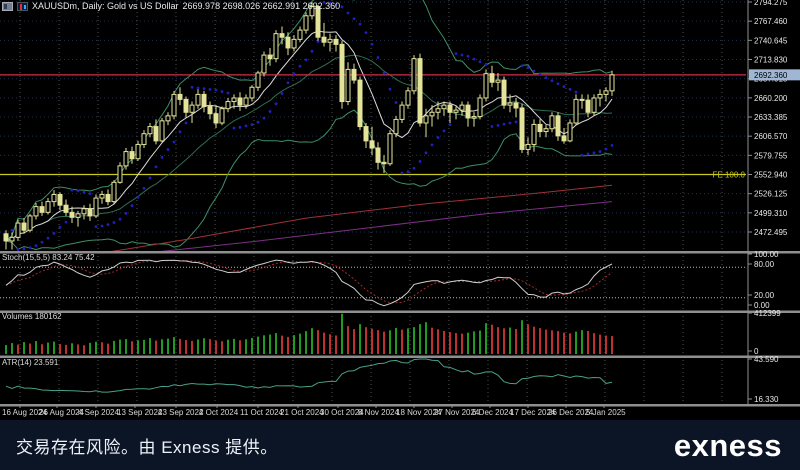 The width and height of the screenshot is (800, 470). What do you see at coordinates (98, 412) in the screenshot?
I see `svg-text: 4 Sep 2024` at bounding box center [98, 412].